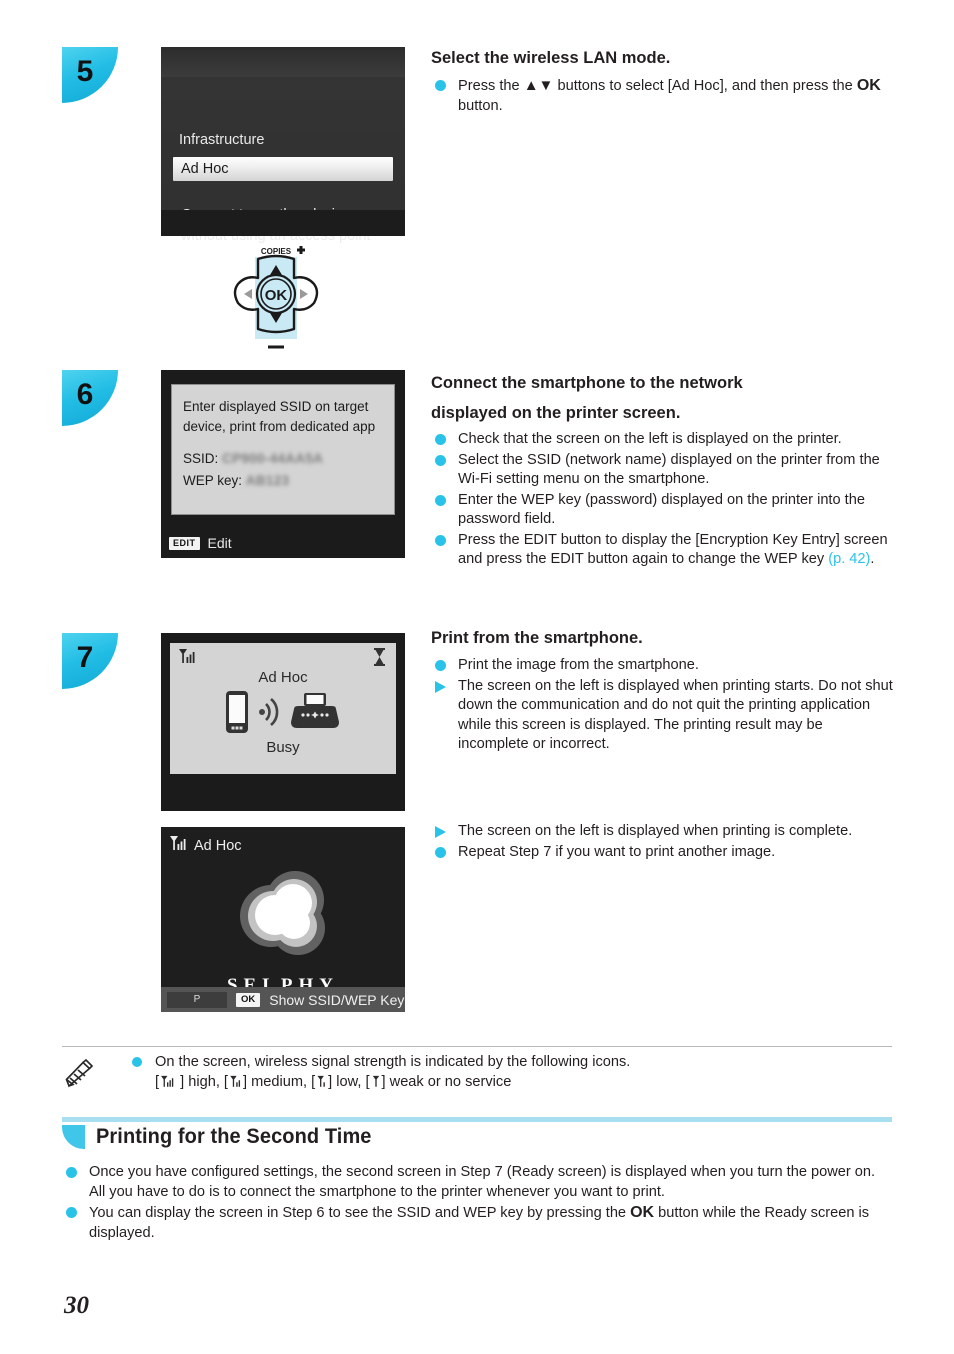  Describe the element at coordinates (283, 677) in the screenshot. I see `busy-screen-title: Ad Hoc` at that location.